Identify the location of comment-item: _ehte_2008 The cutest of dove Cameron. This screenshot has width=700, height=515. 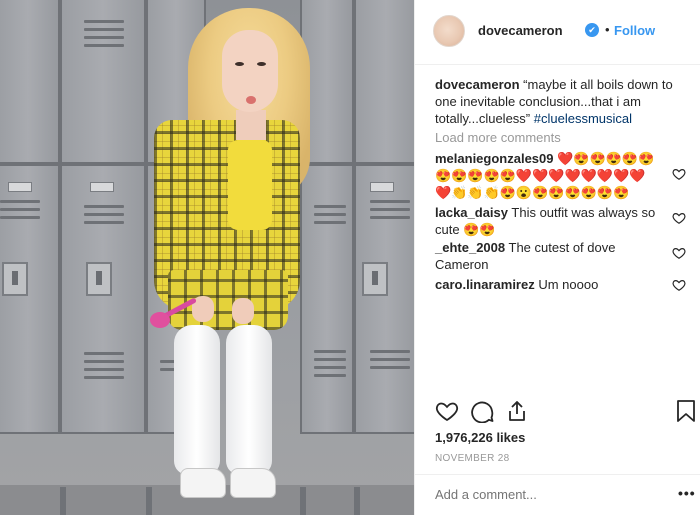
(548, 256).